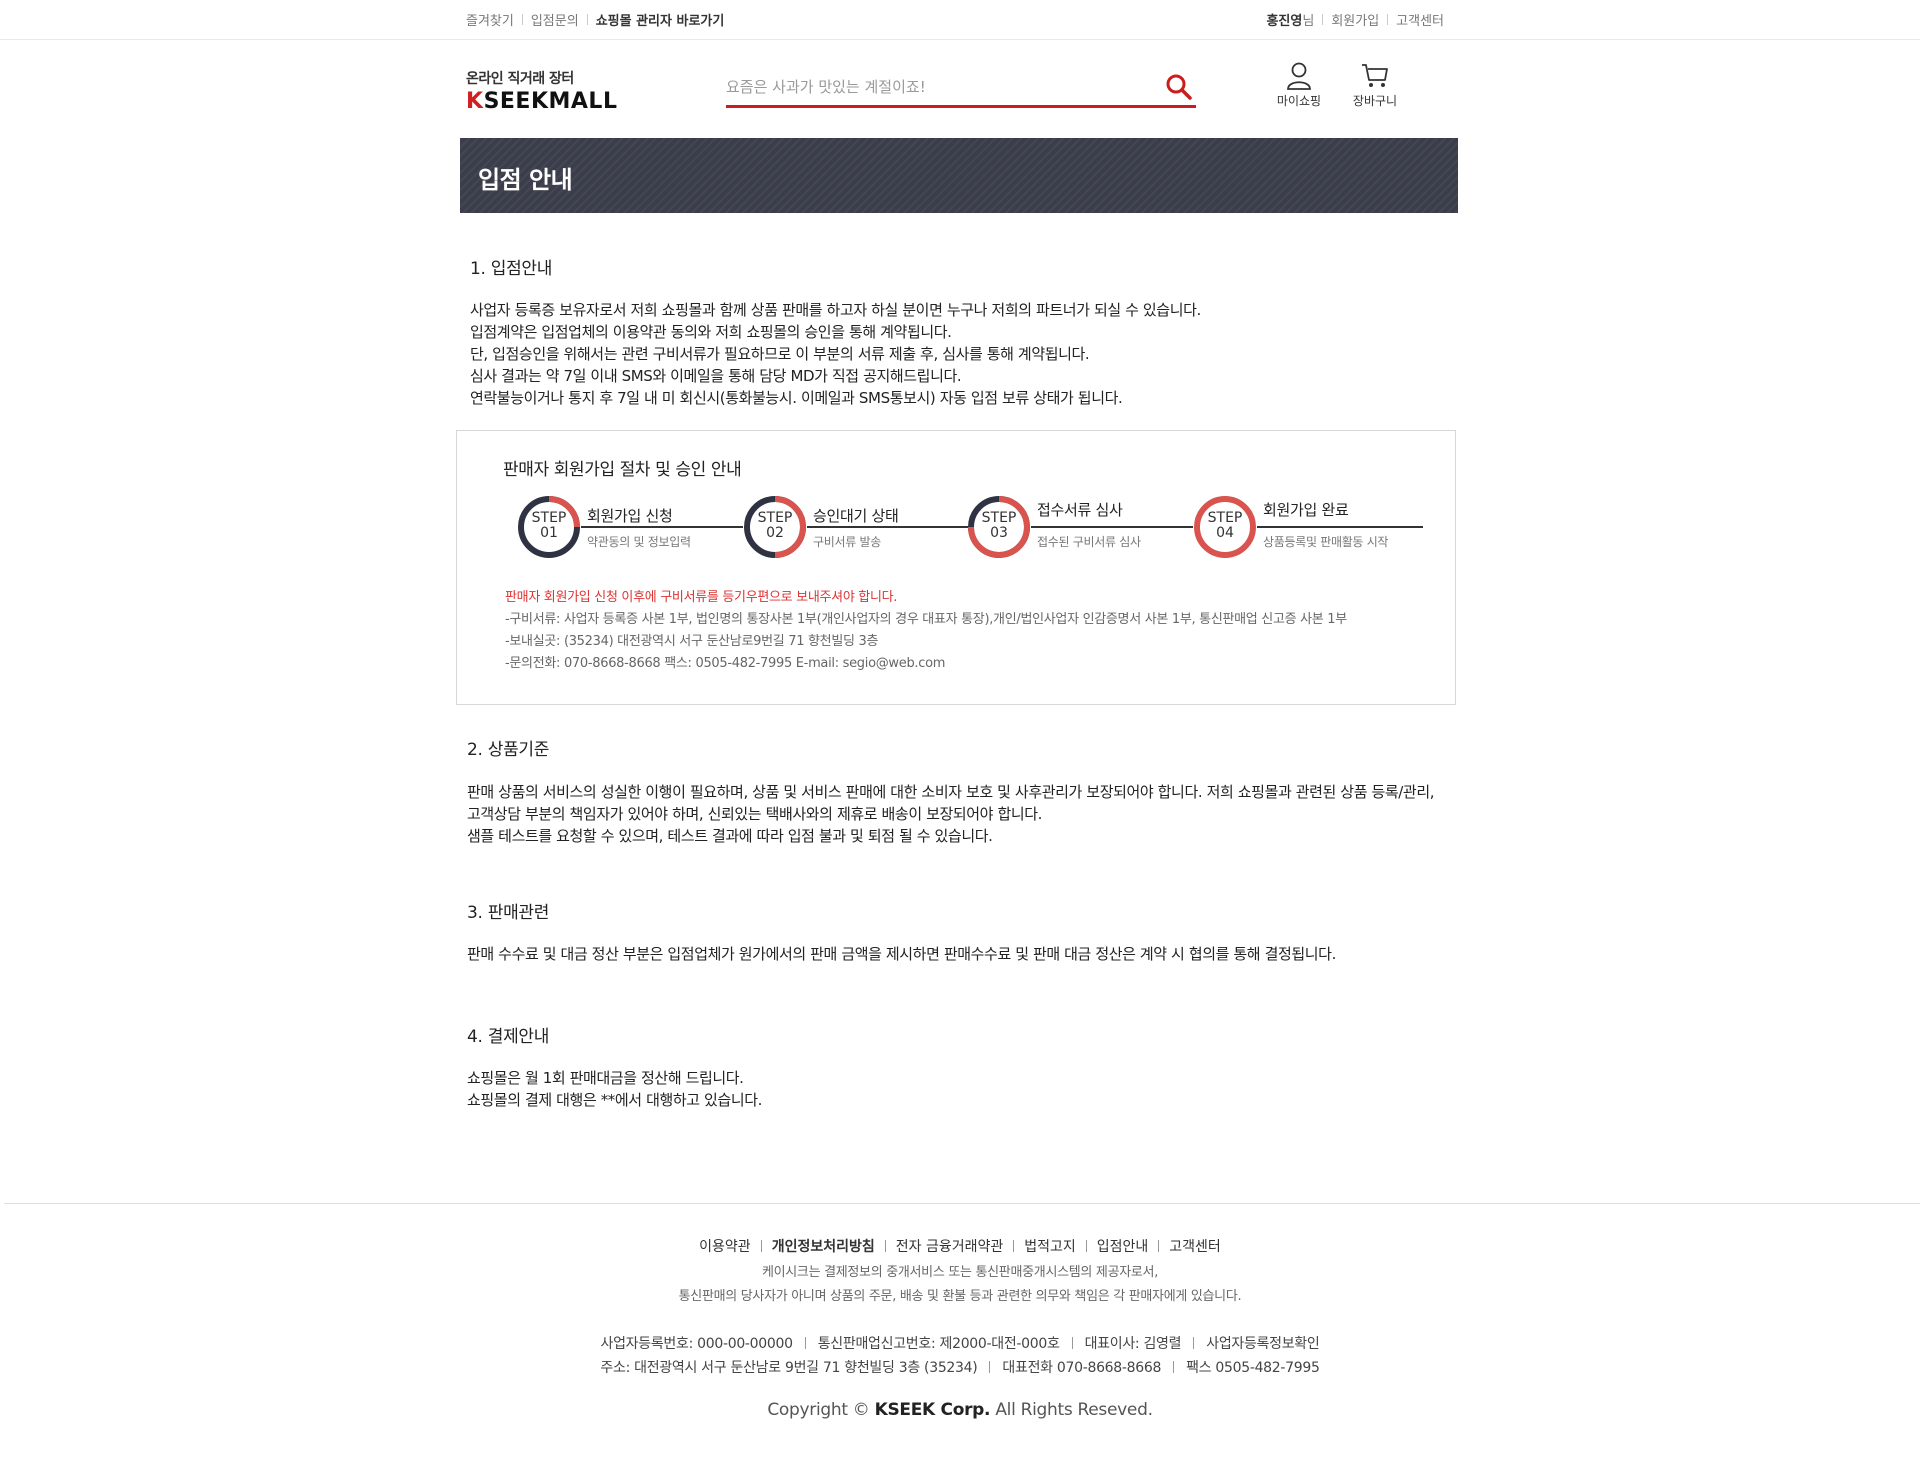  What do you see at coordinates (595, 19) in the screenshot?
I see `top-left-links: 즐겨찾기 입점문의 쇼핑몰 관리자 바로가기` at bounding box center [595, 19].